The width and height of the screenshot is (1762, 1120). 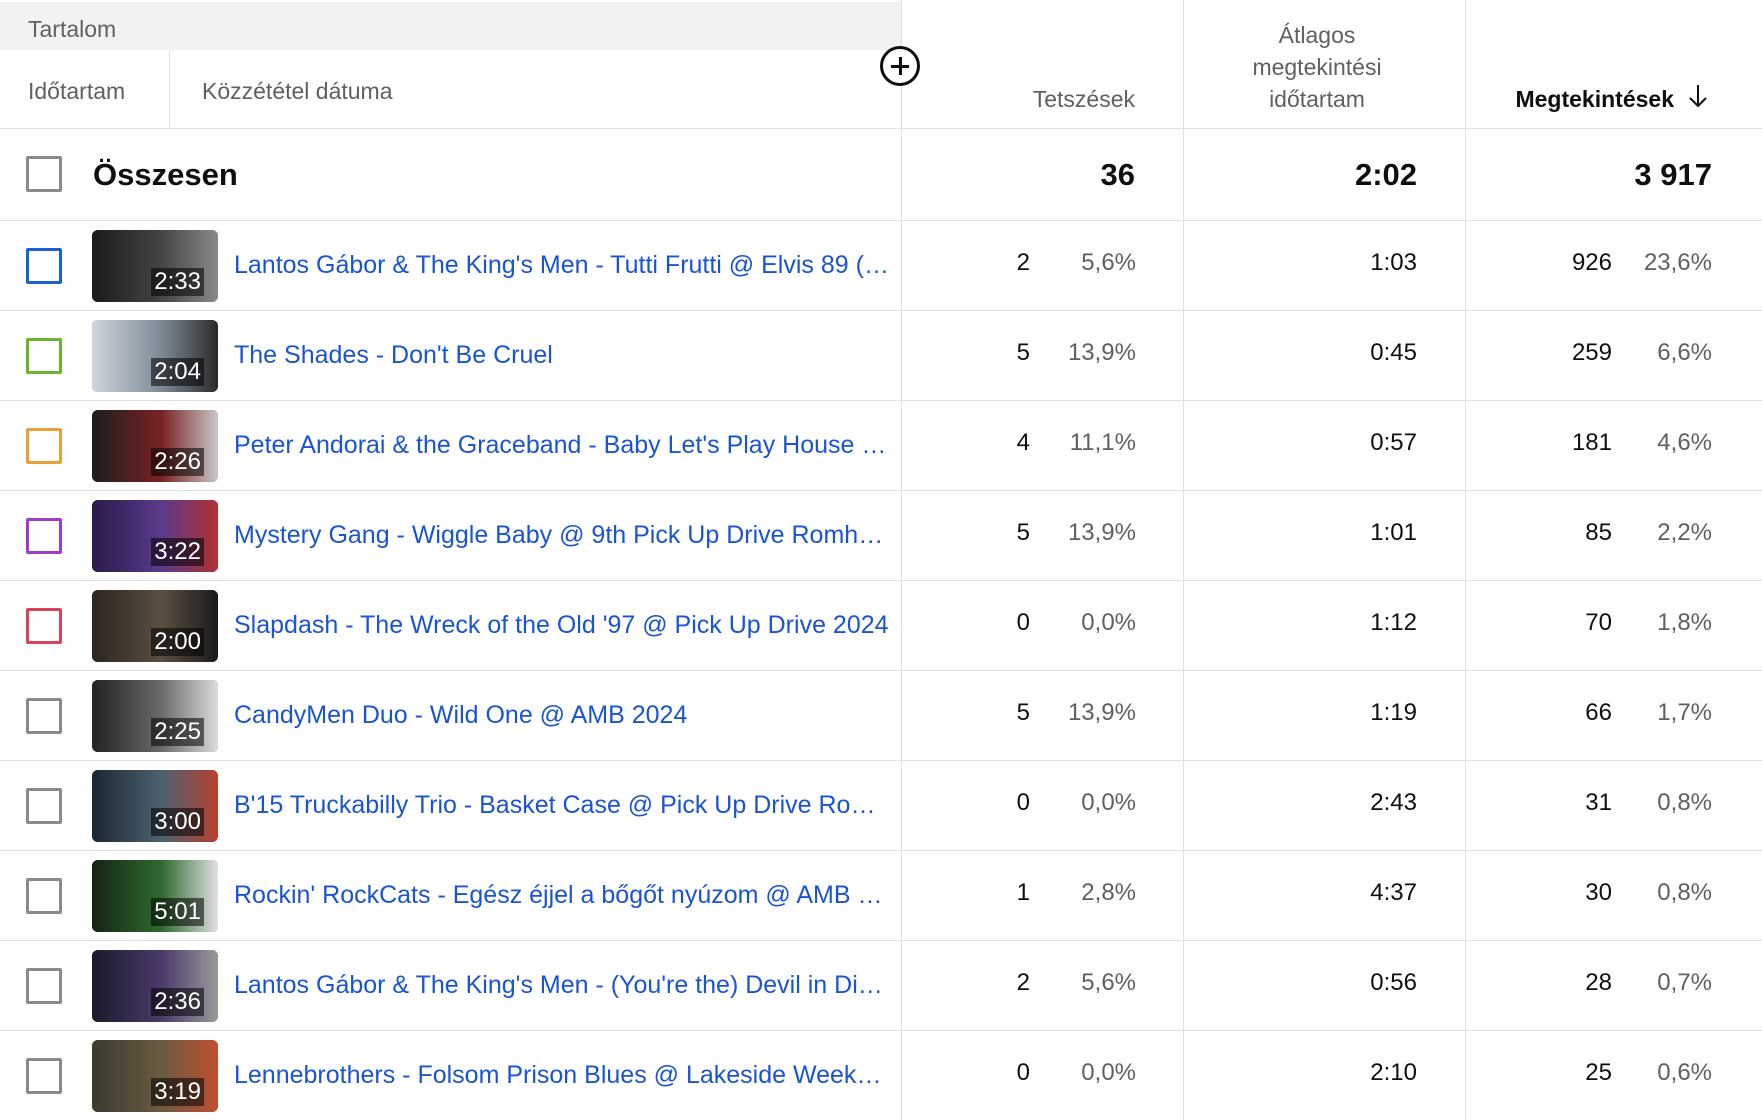 I want to click on content-group-label: Tartalom, so click(x=72, y=29).